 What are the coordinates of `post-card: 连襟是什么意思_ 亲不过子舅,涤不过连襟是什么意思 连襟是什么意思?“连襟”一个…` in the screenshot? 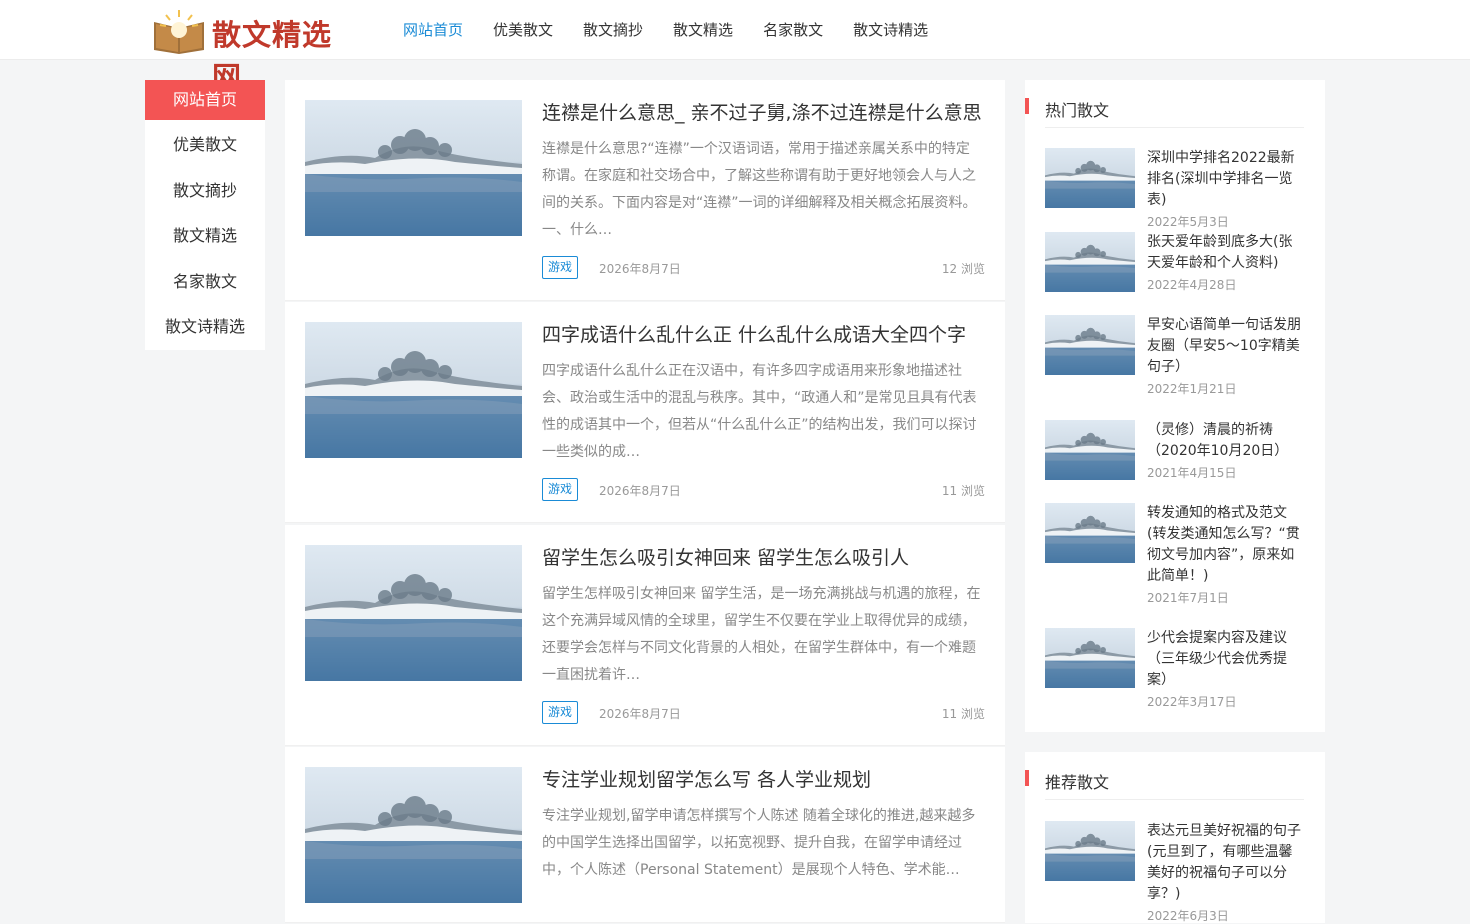 It's located at (645, 190).